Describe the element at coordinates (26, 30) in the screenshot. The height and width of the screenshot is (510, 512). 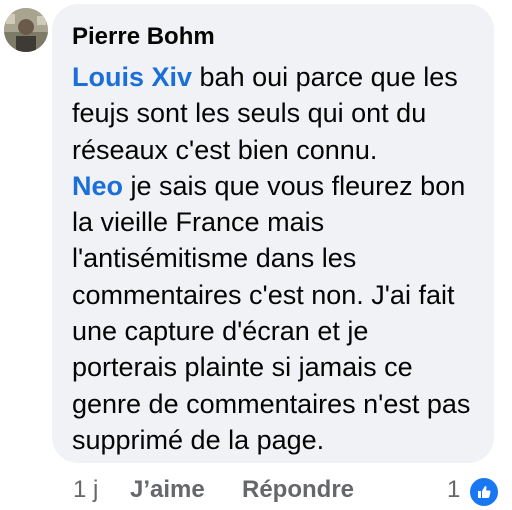
I see `avatar` at that location.